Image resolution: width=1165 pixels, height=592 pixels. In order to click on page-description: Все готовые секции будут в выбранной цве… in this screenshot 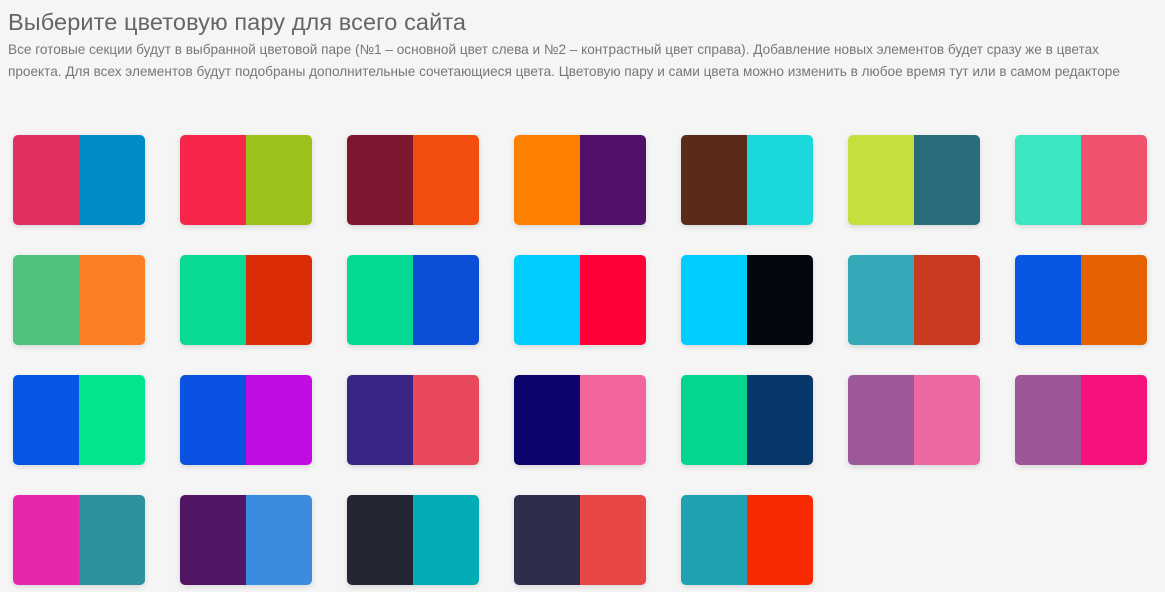, I will do `click(564, 60)`.